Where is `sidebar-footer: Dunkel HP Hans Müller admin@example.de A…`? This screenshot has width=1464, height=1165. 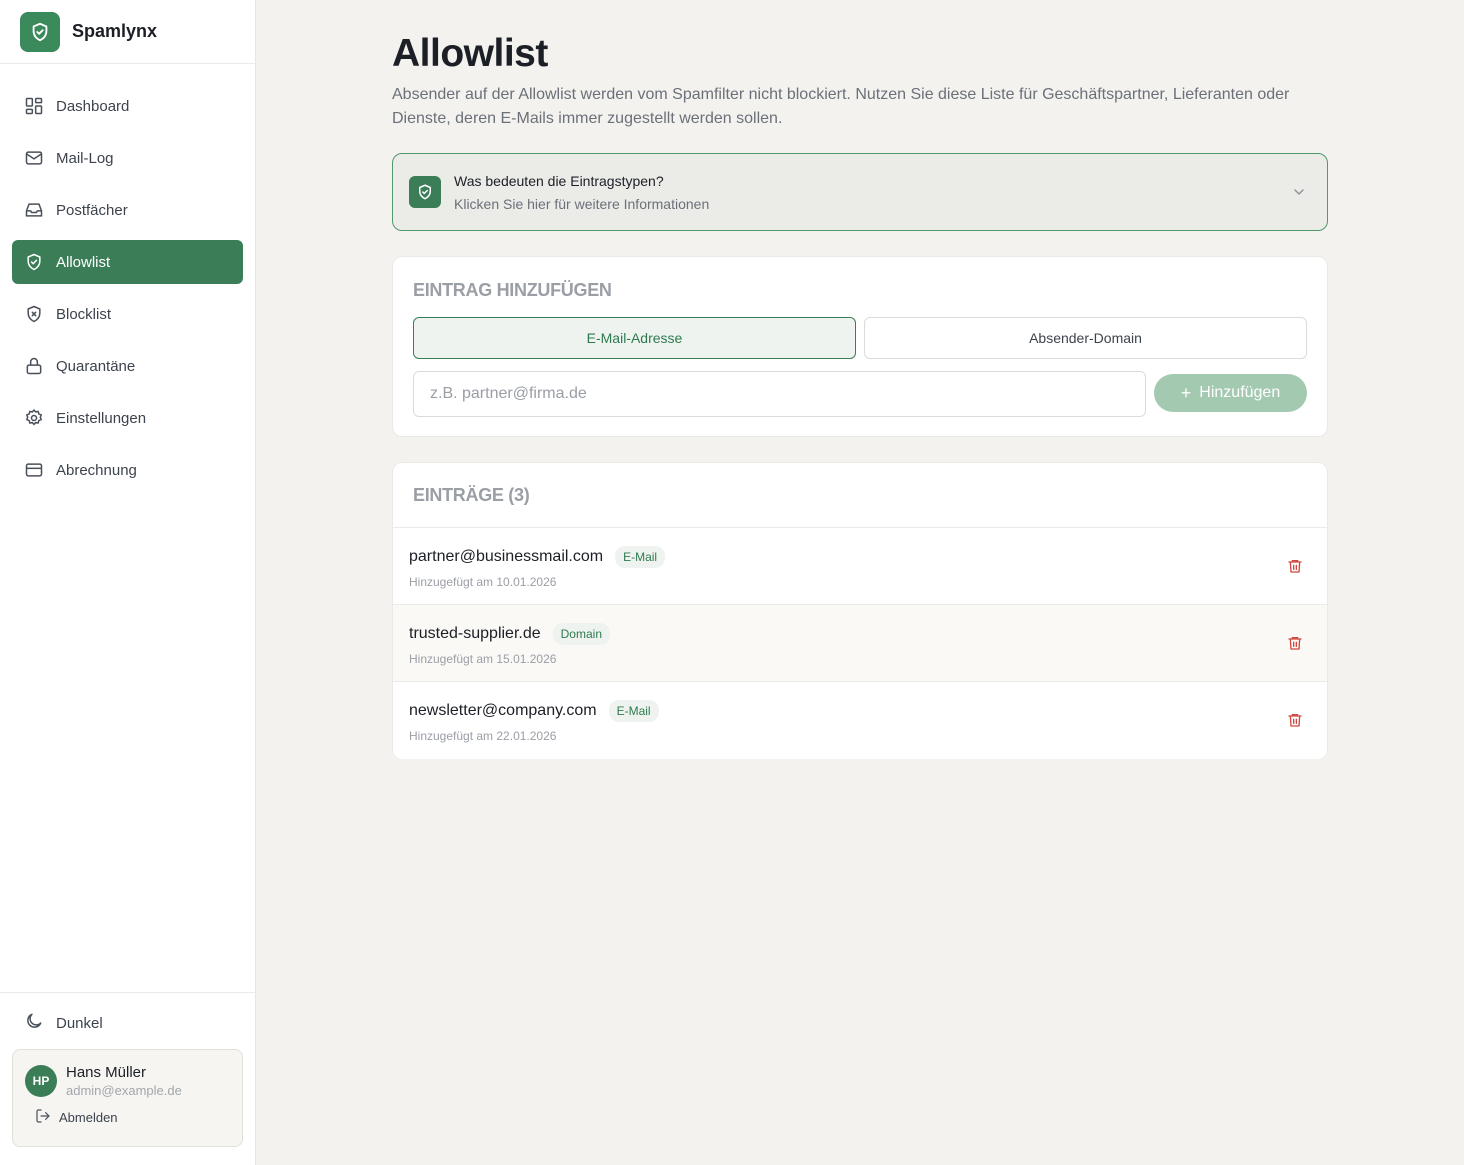 sidebar-footer: Dunkel HP Hans Müller admin@example.de A… is located at coordinates (127, 1078).